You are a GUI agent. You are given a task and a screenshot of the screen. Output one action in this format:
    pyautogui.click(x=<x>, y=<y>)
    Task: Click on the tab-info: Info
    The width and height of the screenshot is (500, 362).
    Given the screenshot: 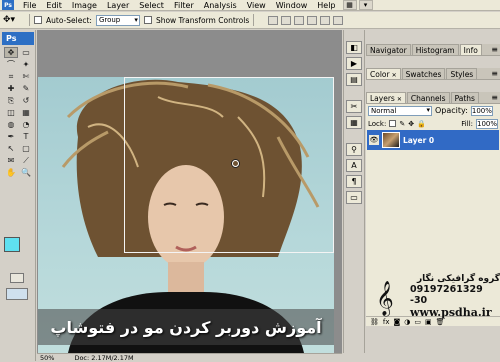 What is the action you would take?
    pyautogui.click(x=470, y=49)
    